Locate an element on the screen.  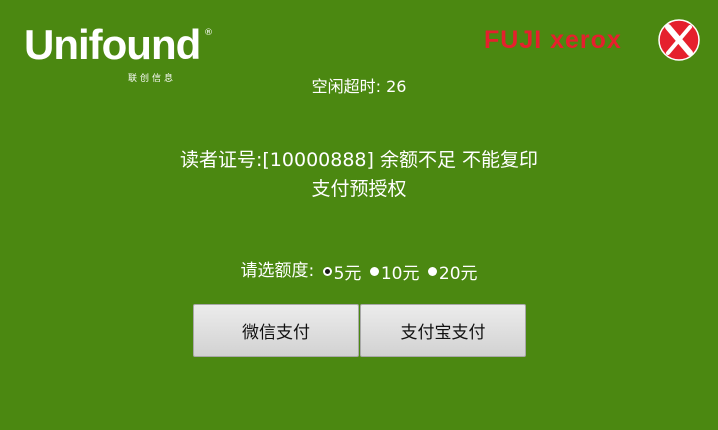
fuji-xerox-logo-text: FUJI xerox is located at coordinates (553, 40).